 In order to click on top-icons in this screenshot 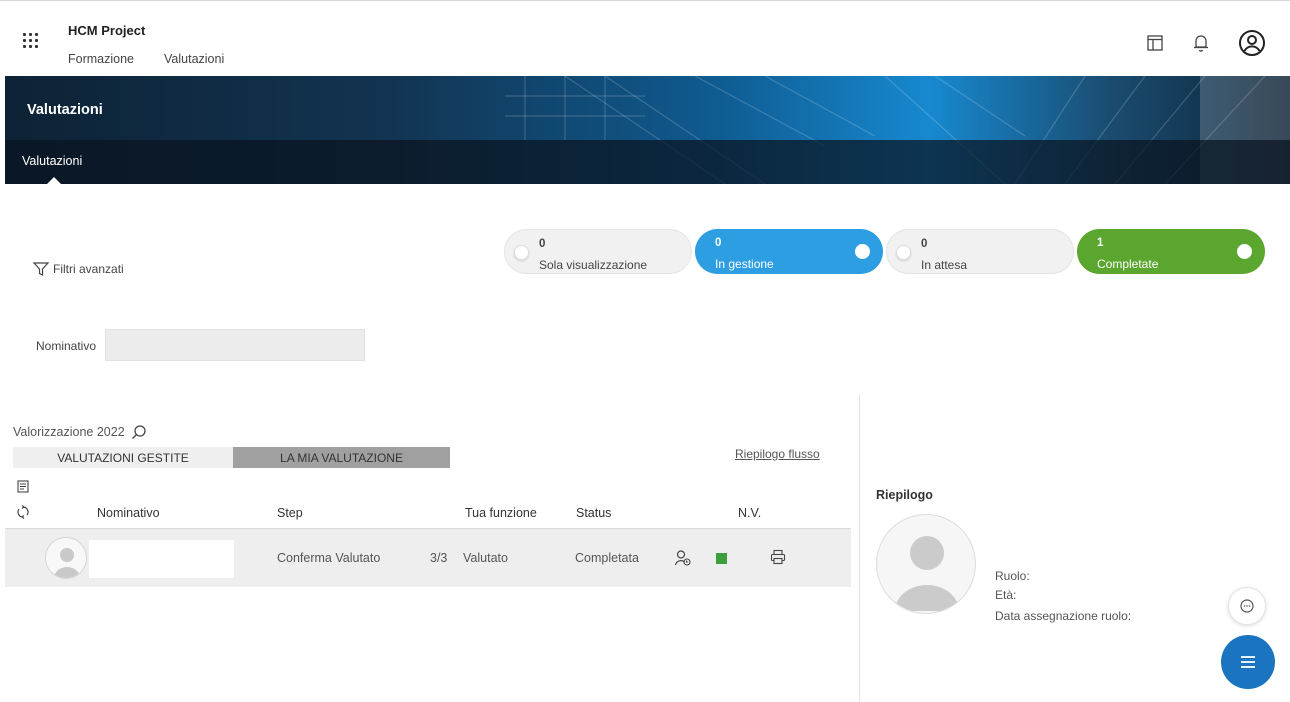, I will do `click(1206, 44)`.